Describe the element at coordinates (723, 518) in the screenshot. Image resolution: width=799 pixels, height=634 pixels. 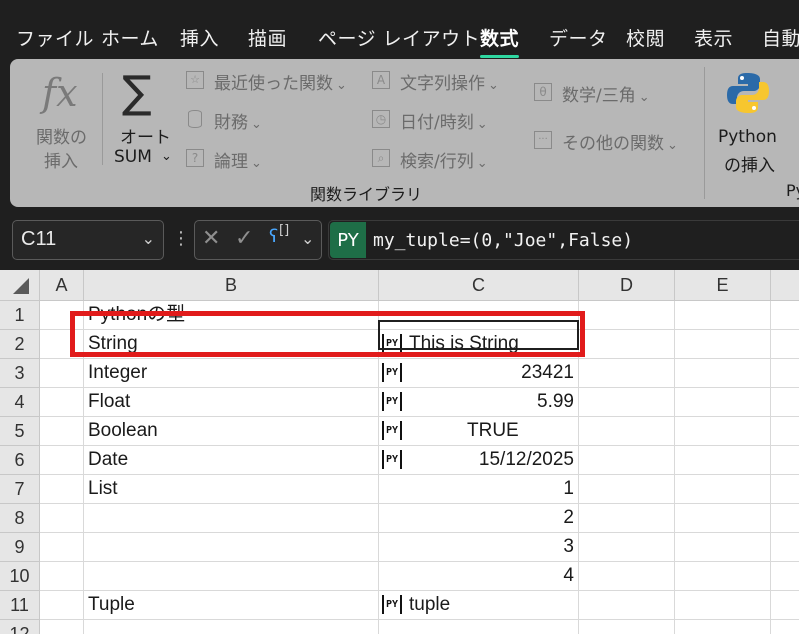
I see `cell-e8` at that location.